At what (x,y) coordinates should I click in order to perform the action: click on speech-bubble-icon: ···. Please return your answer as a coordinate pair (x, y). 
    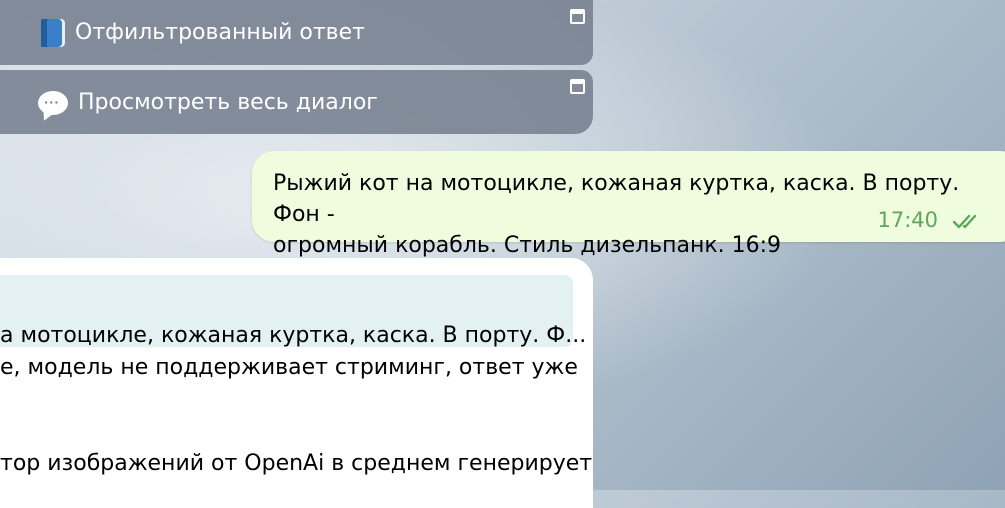
    Looking at the image, I should click on (53, 103).